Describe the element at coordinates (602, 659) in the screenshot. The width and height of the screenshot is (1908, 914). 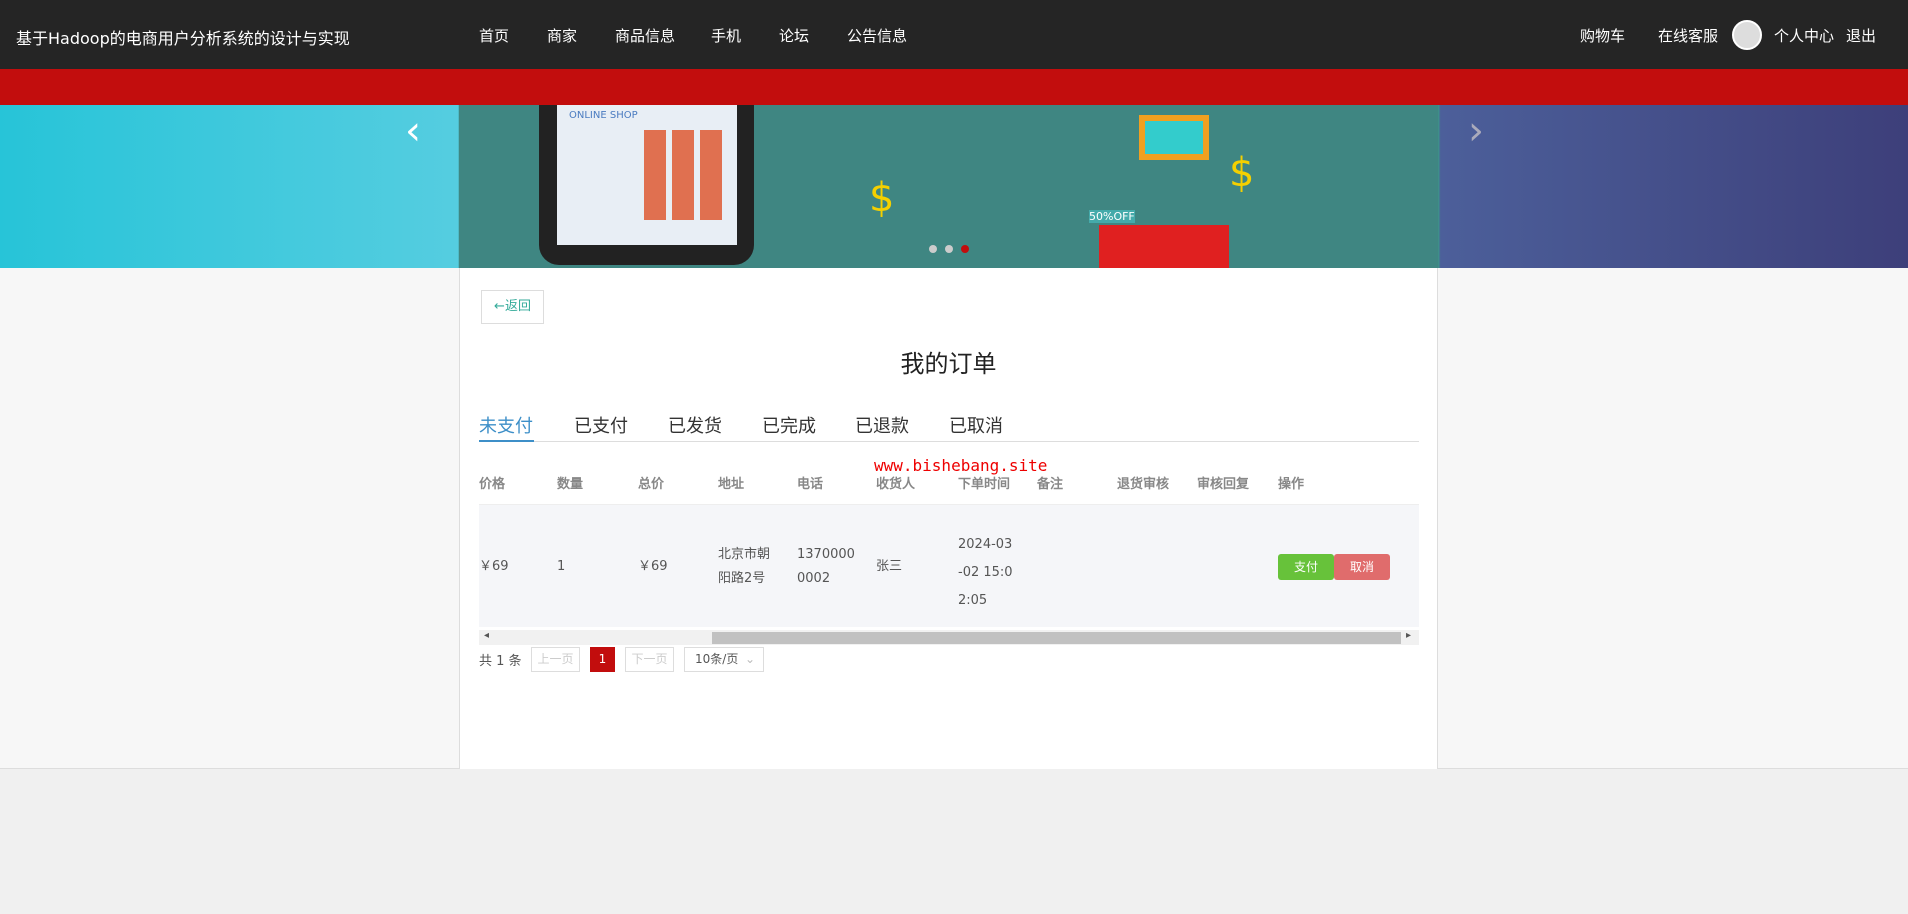
I see `page-1-button: 1` at that location.